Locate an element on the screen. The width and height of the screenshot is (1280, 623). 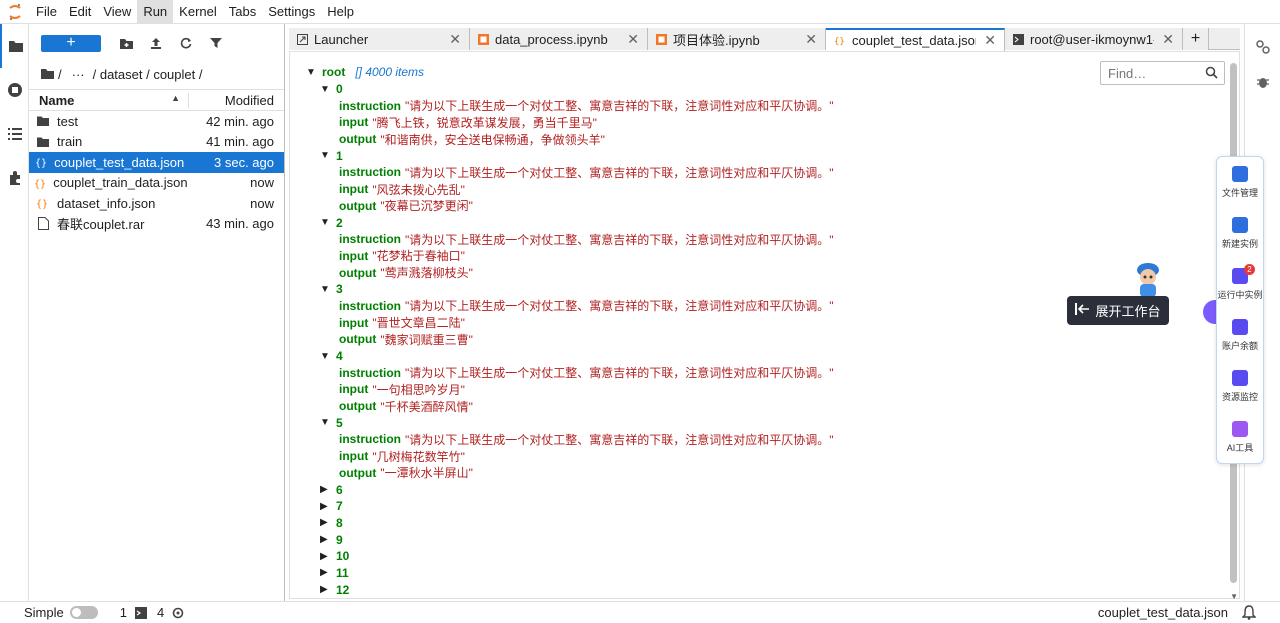
file-row: {} couplet_test_data.json 3 sec. ago is located at coordinates (156, 162).